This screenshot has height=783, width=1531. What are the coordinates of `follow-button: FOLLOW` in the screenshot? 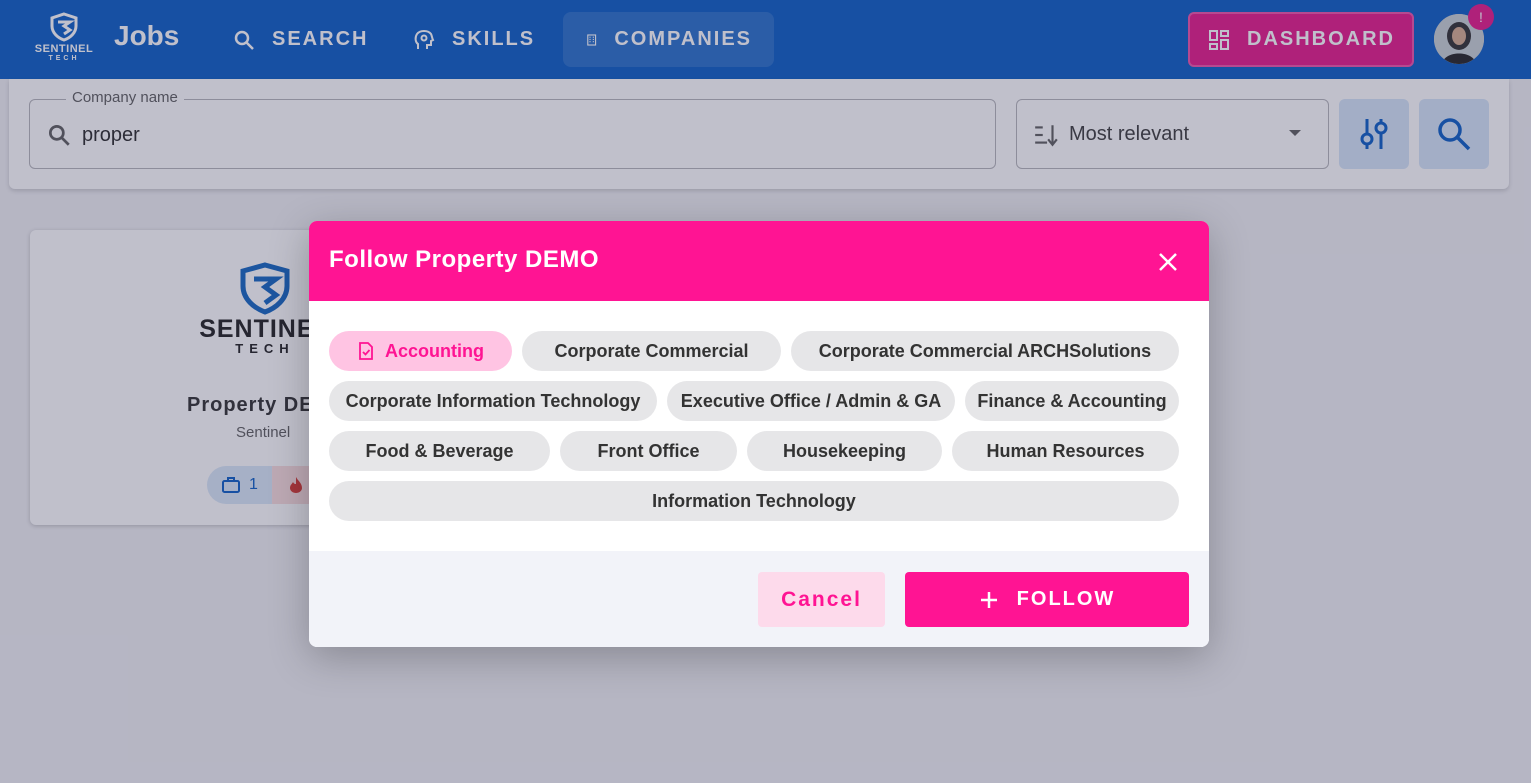 It's located at (1047, 599).